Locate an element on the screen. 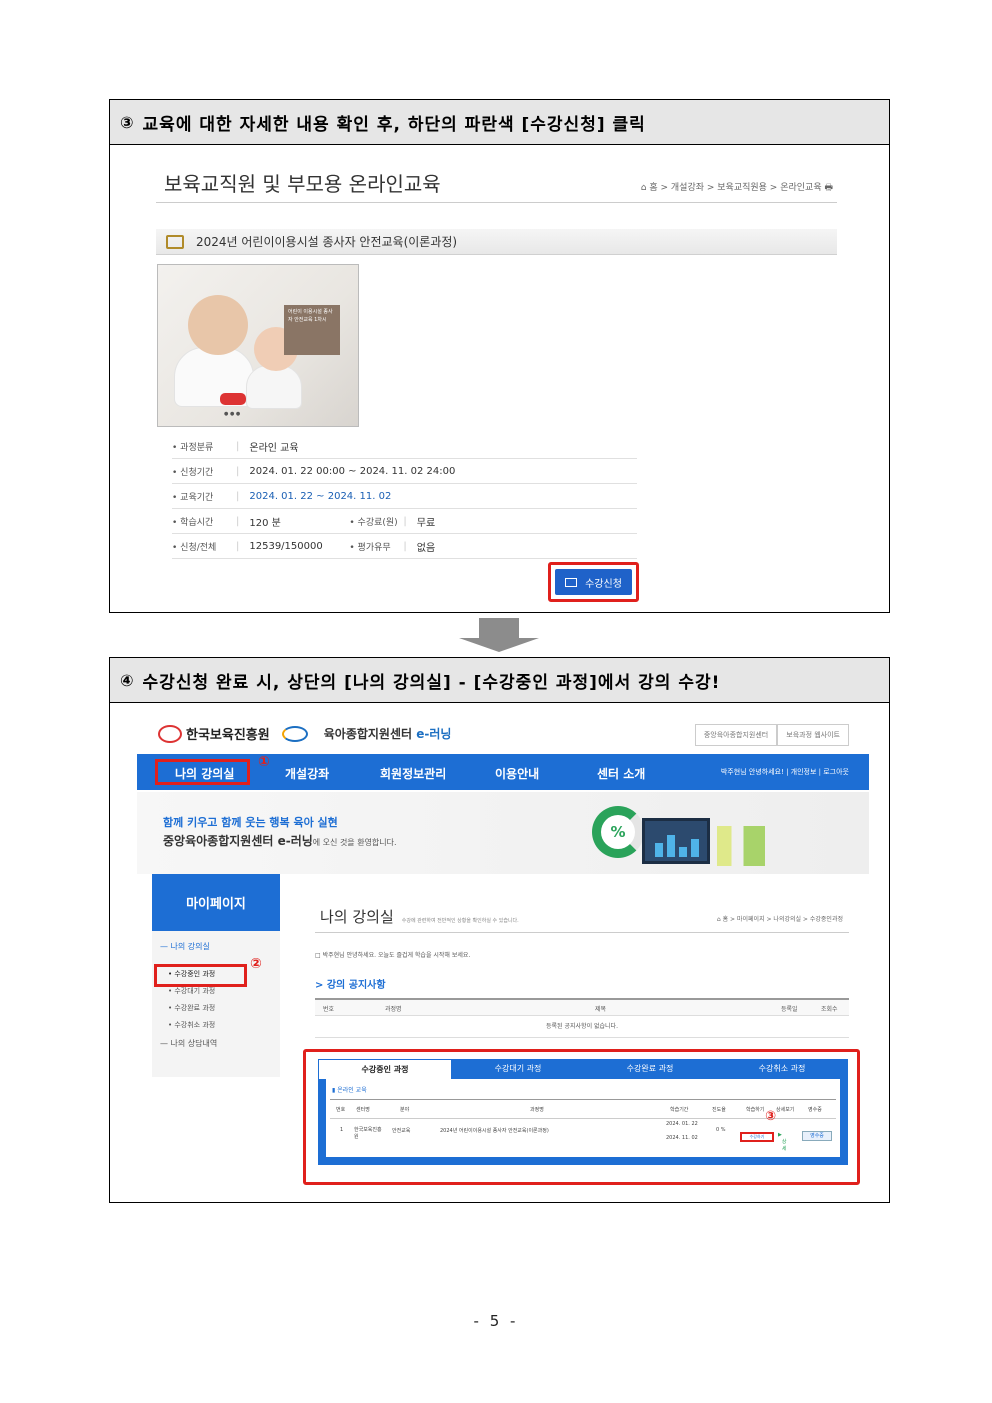 This screenshot has height=1403, width=992. top-links: 중앙육아종합지원센터 보육과정 웹사이트 is located at coordinates (771, 735).